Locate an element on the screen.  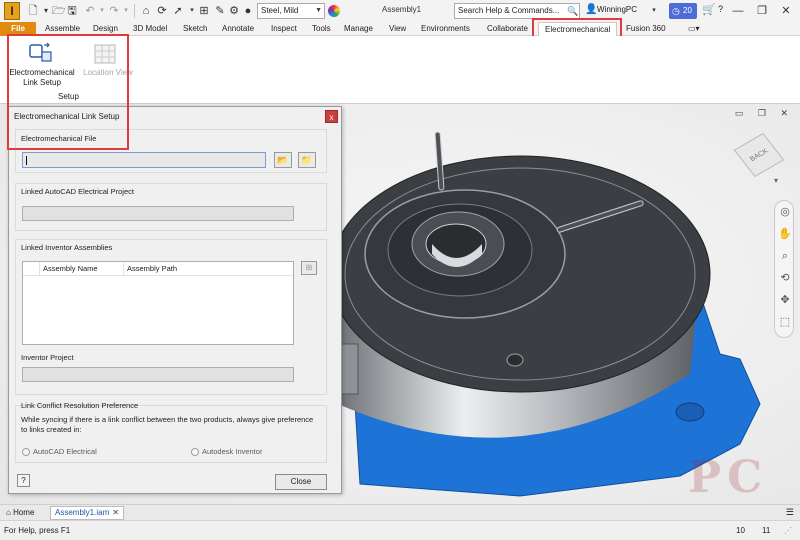
radio-autodesk-inventor is located at coordinates (195, 452).